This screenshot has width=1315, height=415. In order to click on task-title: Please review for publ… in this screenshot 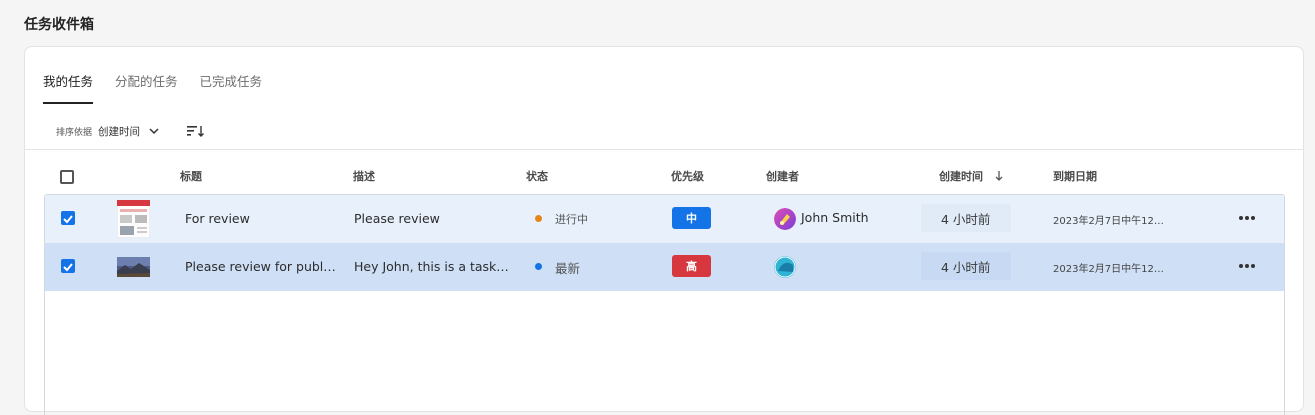, I will do `click(260, 266)`.